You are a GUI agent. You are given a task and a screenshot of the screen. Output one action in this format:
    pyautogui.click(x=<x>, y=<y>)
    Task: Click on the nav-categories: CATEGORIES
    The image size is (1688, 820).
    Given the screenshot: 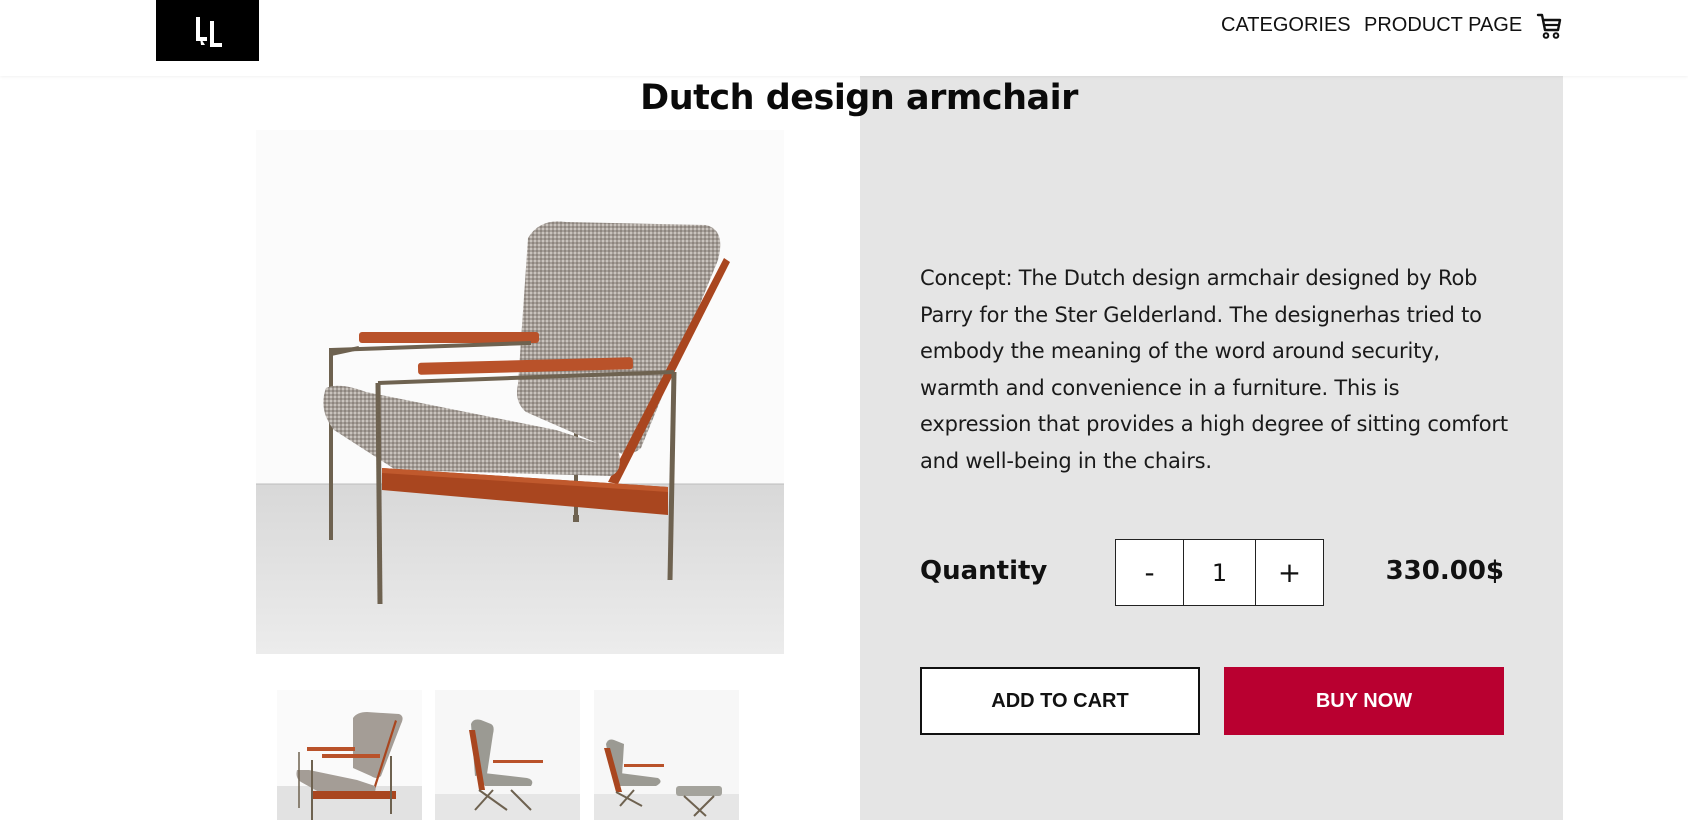 What is the action you would take?
    pyautogui.click(x=1286, y=26)
    